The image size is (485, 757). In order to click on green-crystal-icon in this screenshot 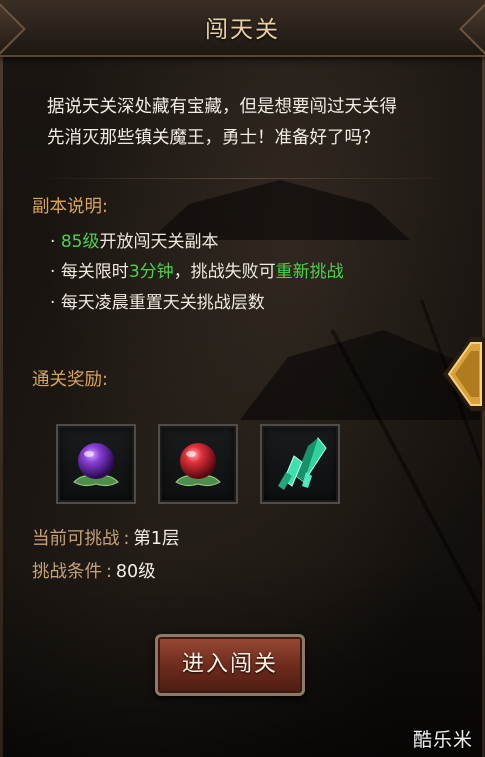, I will do `click(302, 463)`.